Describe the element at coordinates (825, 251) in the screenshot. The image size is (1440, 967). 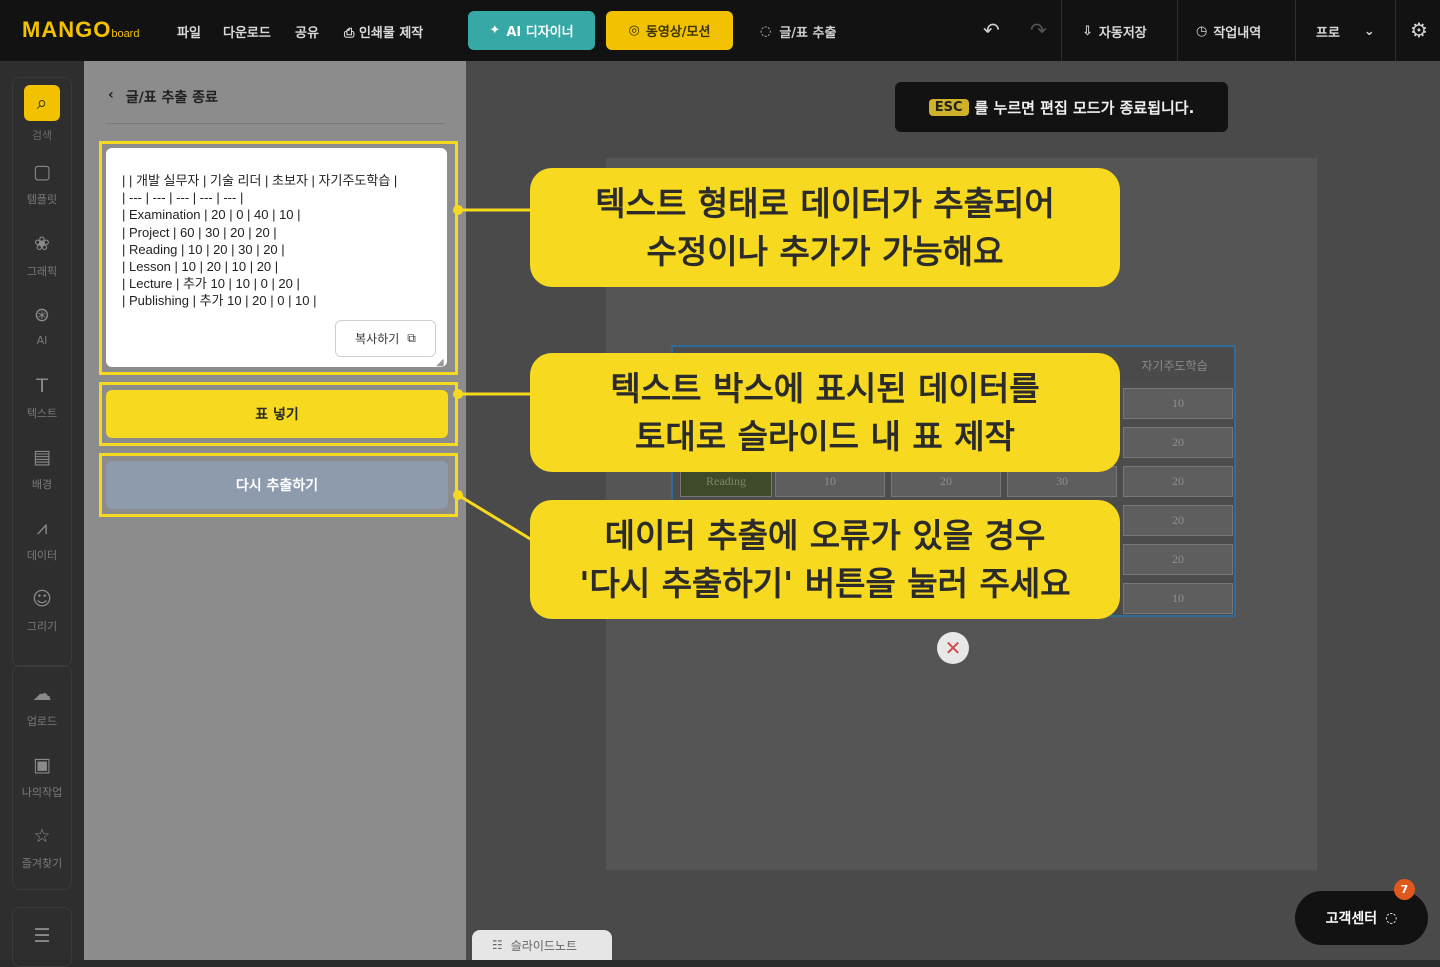
I see `callout-line: 수정이나 추가가 가능해요` at that location.